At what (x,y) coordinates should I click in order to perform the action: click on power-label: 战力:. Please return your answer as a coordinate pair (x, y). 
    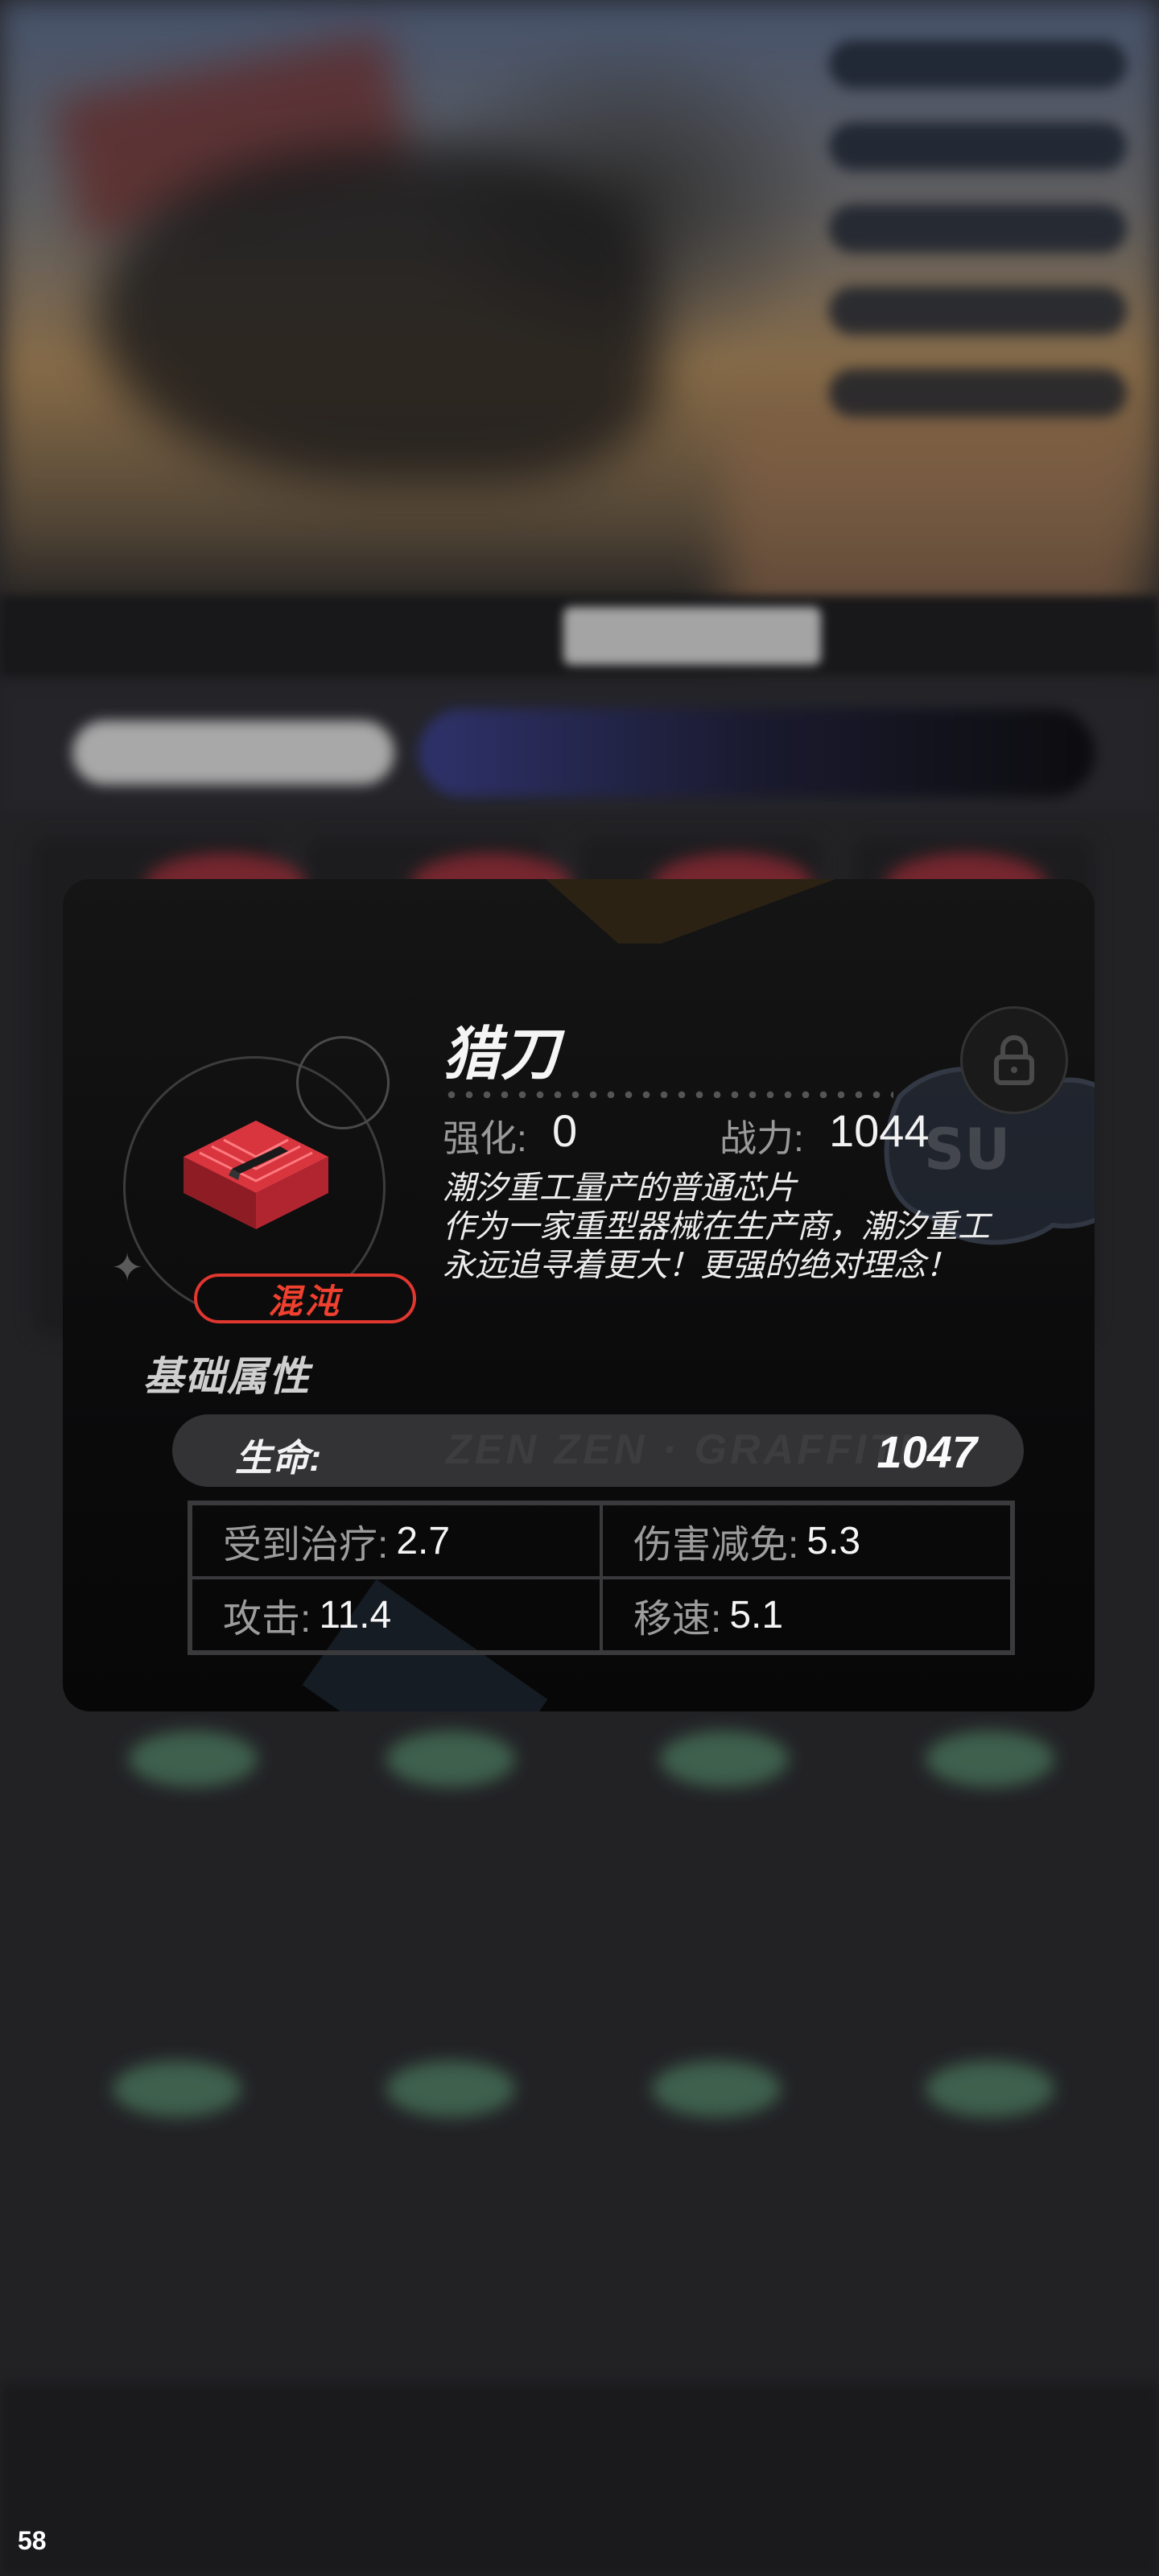
    Looking at the image, I should click on (762, 1138).